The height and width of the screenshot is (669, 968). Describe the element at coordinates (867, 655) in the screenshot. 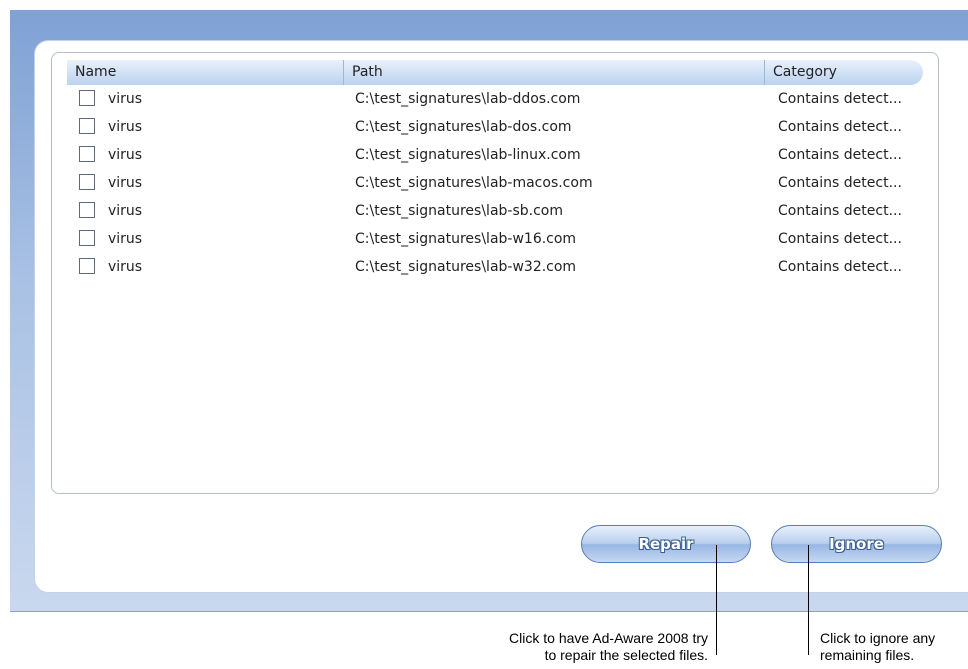

I see `ignore-callout-line2: remaining files.` at that location.